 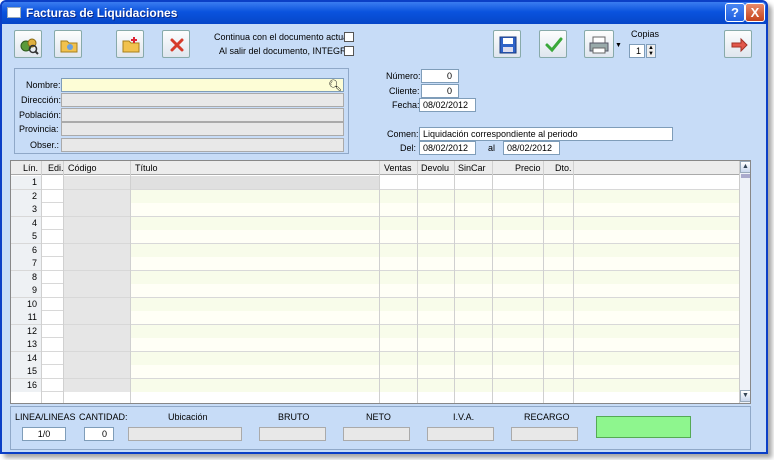 I want to click on table-row: 11, so click(x=375, y=318).